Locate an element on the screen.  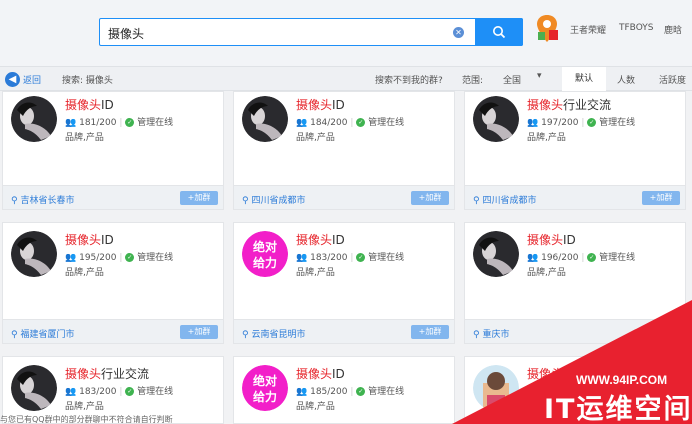
sort-default-tab: 默认 is located at coordinates (584, 79).